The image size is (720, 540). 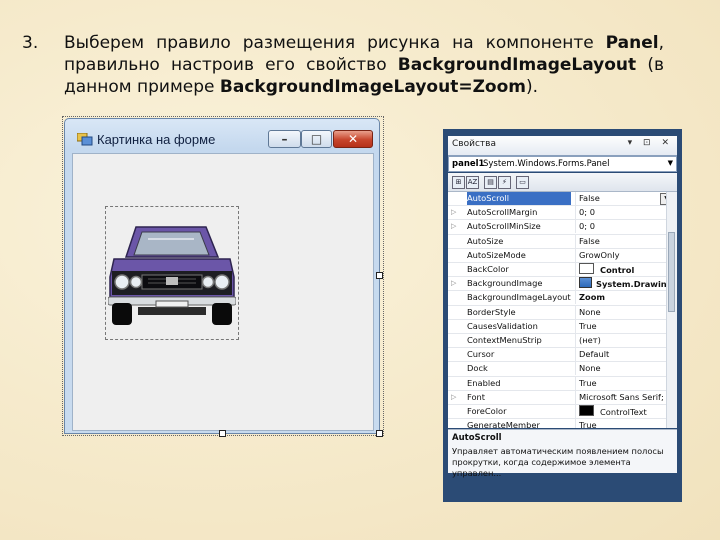 I want to click on property-name: Cursor, so click(x=481, y=354).